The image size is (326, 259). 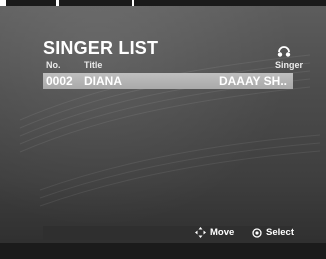 What do you see at coordinates (222, 232) in the screenshot?
I see `move-label: Move` at bounding box center [222, 232].